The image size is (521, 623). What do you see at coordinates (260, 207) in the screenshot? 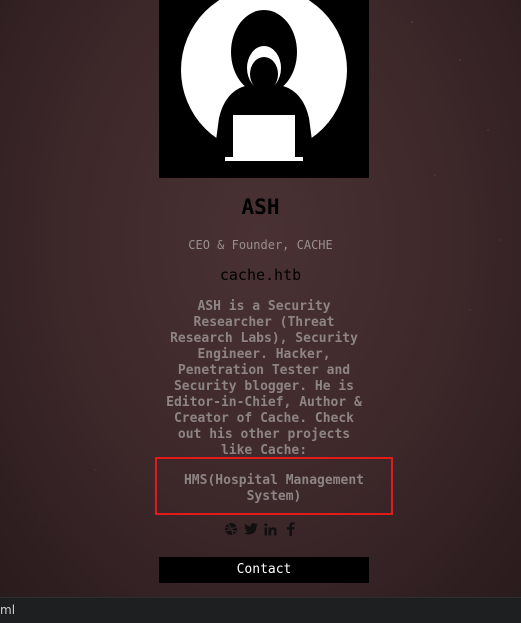
I see `profile-name: ASH` at bounding box center [260, 207].